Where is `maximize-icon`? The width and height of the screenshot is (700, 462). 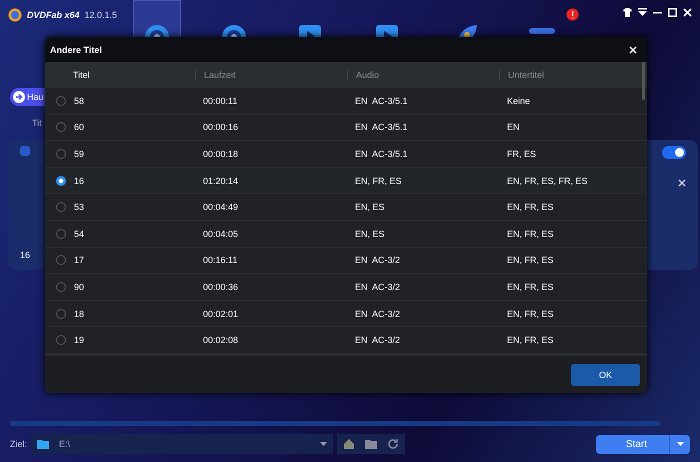
maximize-icon is located at coordinates (672, 12).